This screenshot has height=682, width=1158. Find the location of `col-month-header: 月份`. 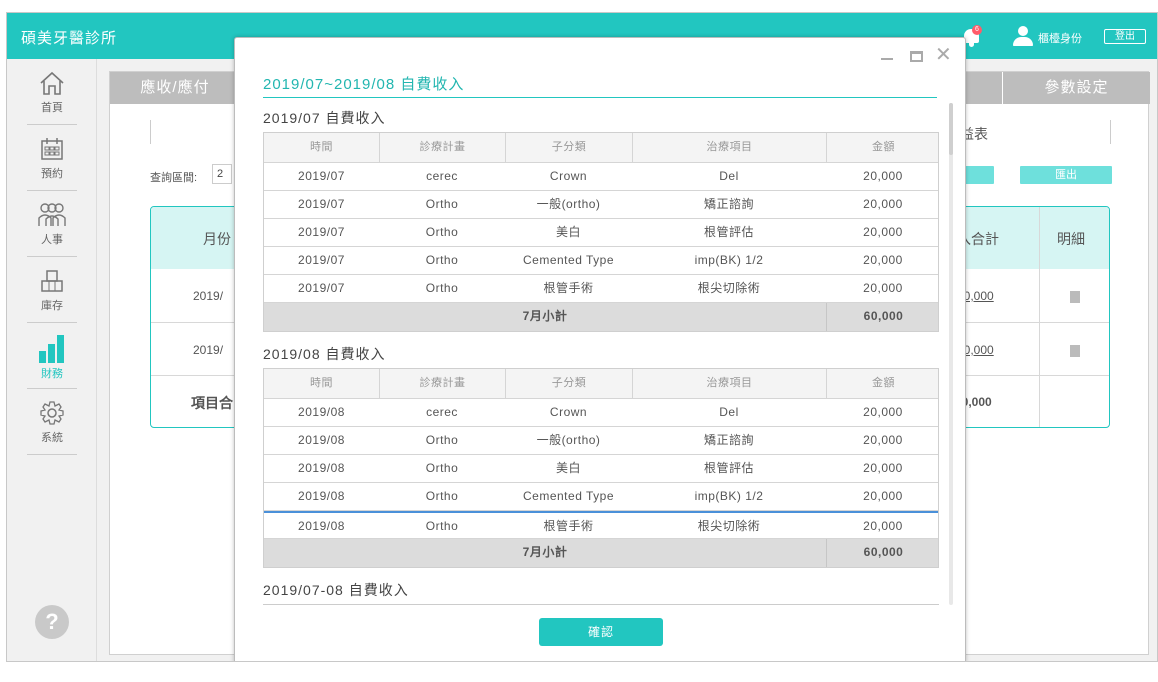

col-month-header: 月份 is located at coordinates (217, 239).